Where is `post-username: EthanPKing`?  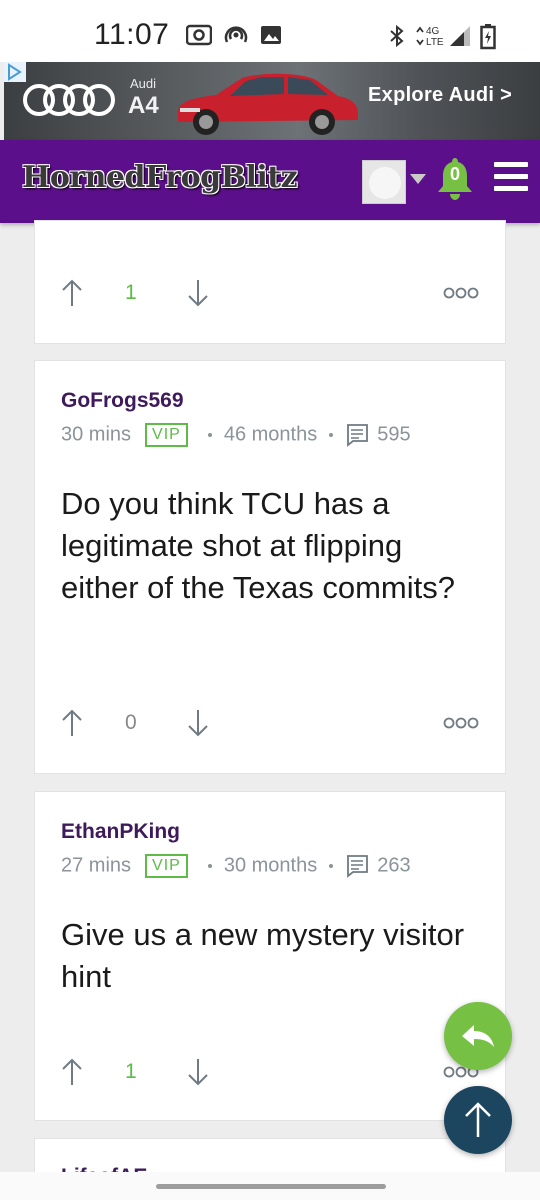
post-username: EthanPKing is located at coordinates (120, 832).